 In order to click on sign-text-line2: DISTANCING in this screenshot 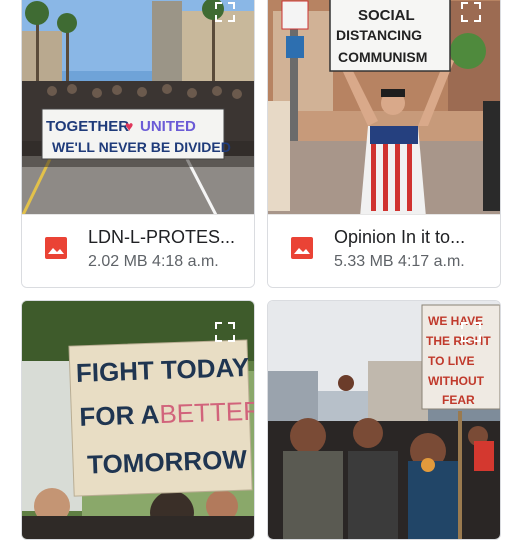, I will do `click(379, 35)`.